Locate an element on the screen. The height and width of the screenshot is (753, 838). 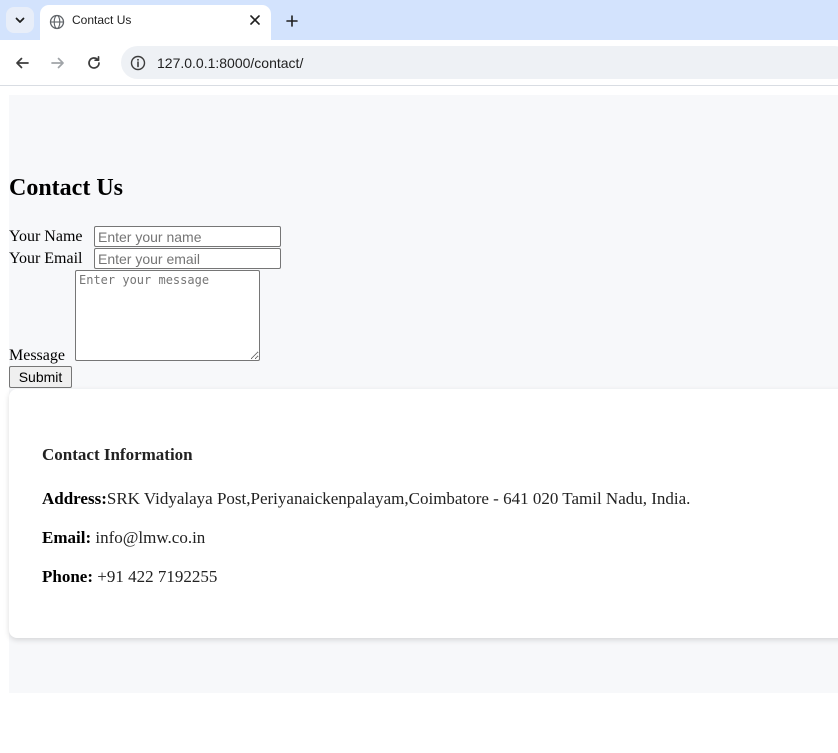
phone-line: Phone: +91 422 7192255 is located at coordinates (129, 577).